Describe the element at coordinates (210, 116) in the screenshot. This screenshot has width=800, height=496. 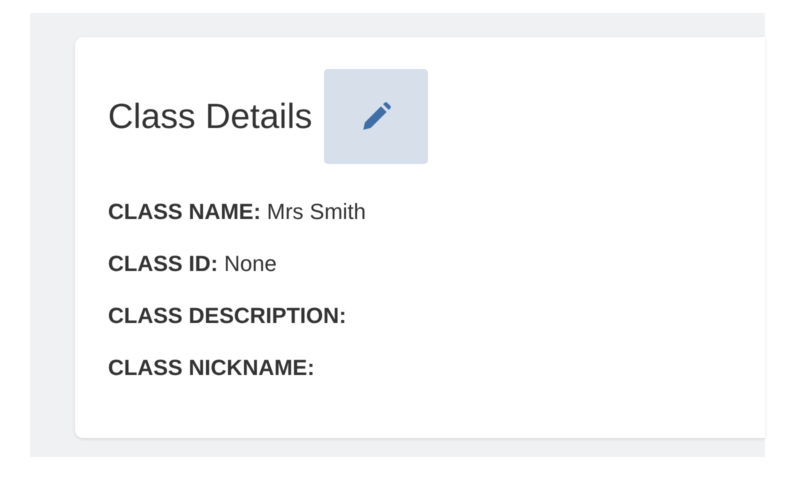
I see `card-title: Class Details` at that location.